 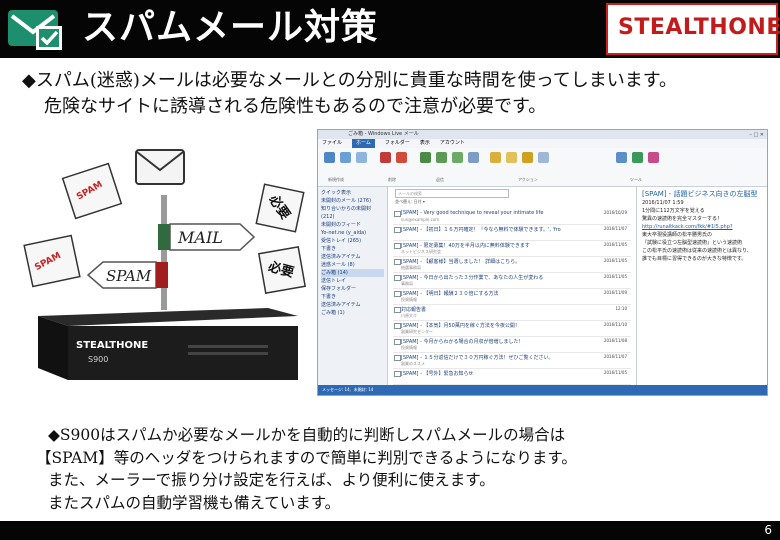 What do you see at coordinates (512, 297) in the screenshot?
I see `message-row: [SPAM] - 【明日】報酬２３０倍にする方法 投資情報 2016/11/09` at bounding box center [512, 297].